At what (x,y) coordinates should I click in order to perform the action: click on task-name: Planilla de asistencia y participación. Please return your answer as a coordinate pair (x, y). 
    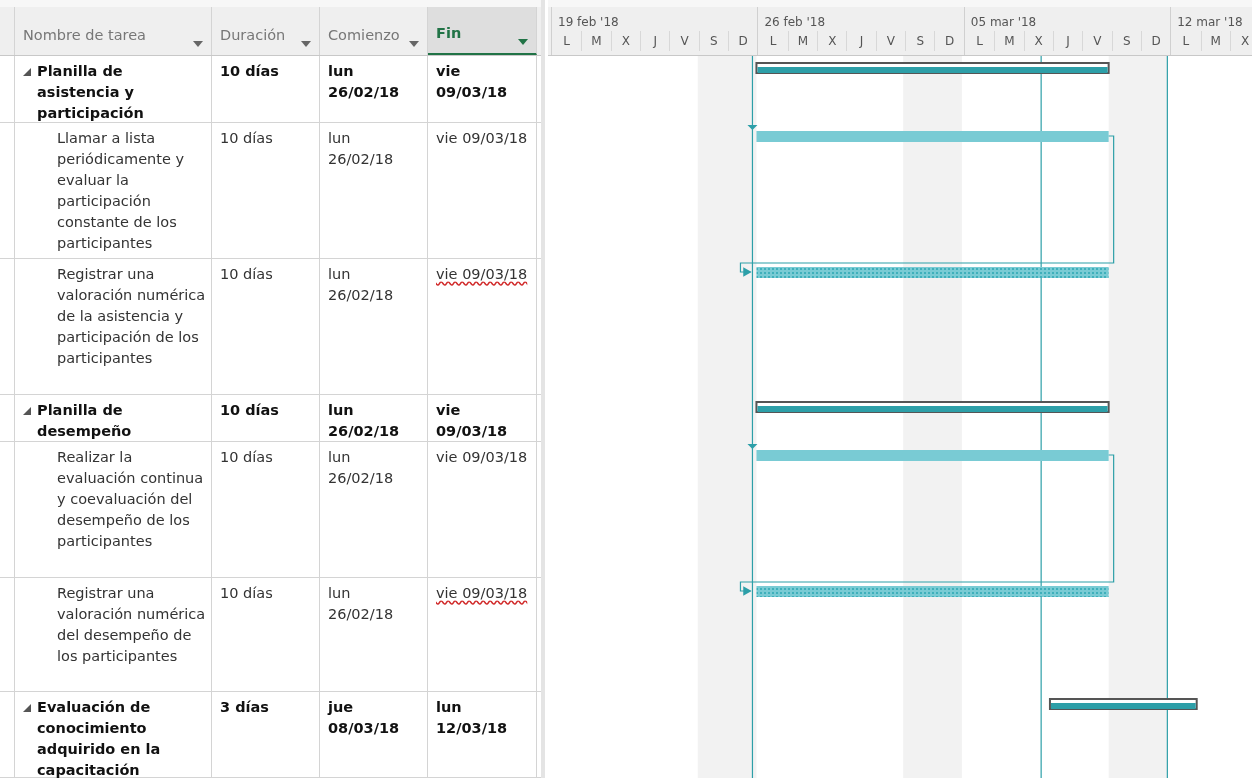
    Looking at the image, I should click on (91, 92).